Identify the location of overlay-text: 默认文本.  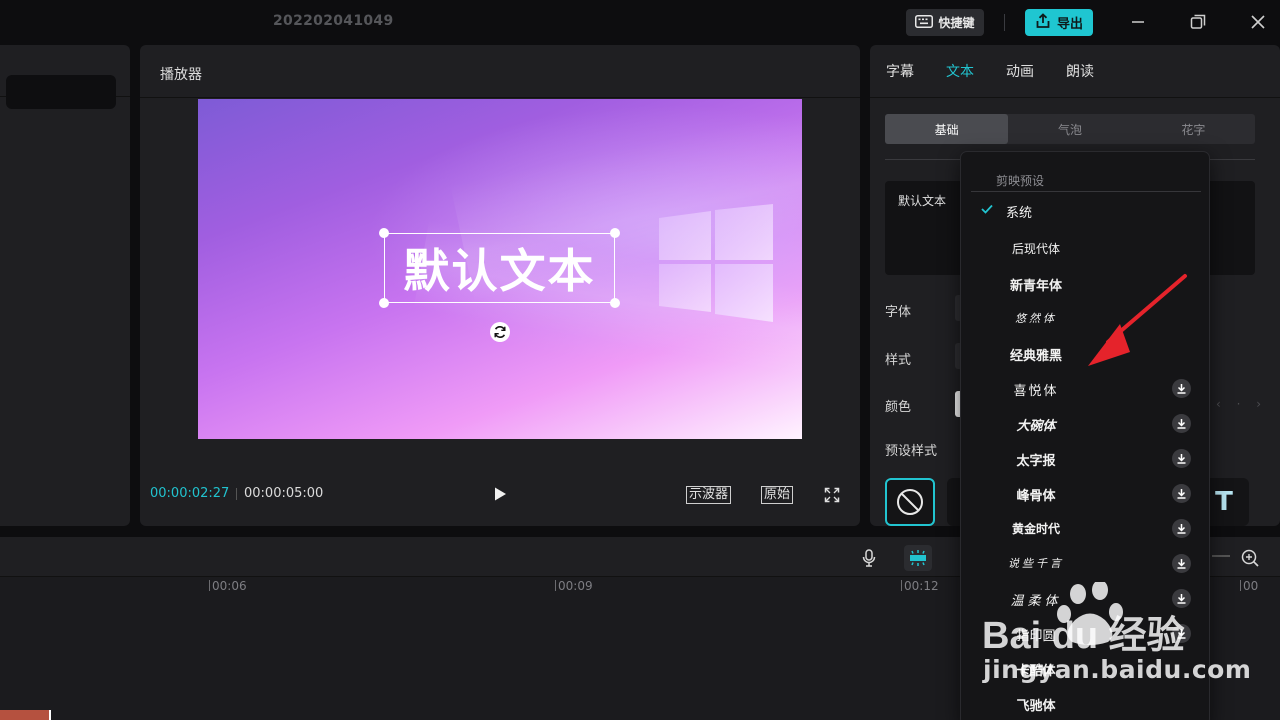
(499, 271).